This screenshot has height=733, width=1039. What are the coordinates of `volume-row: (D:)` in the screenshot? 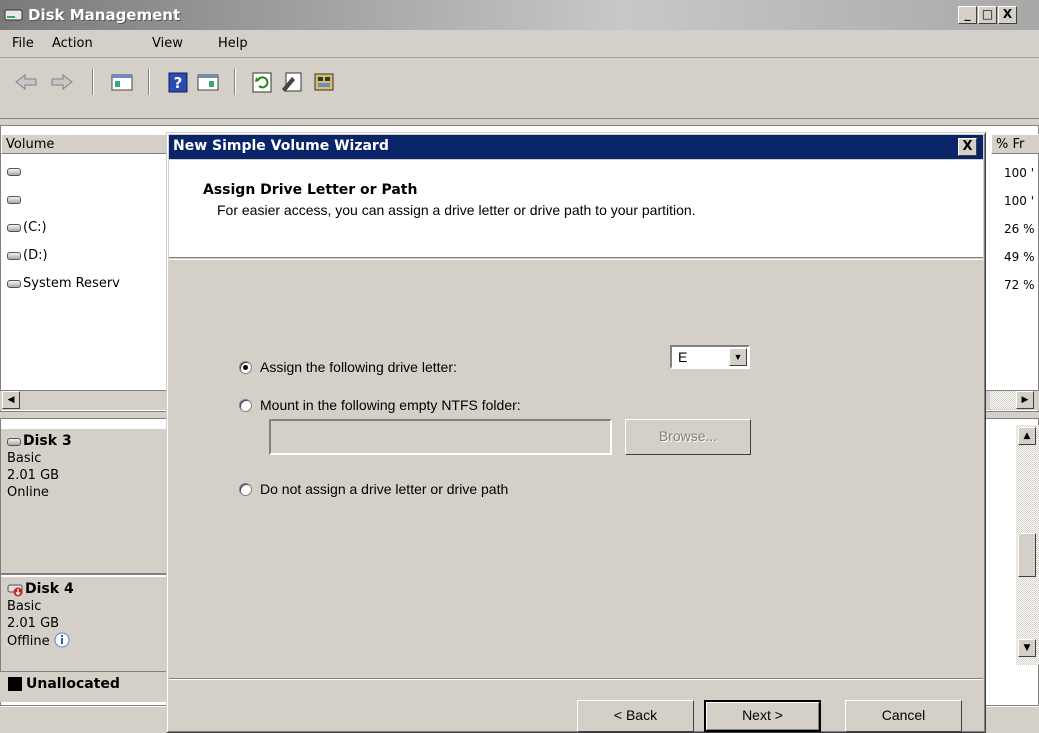 It's located at (27, 258).